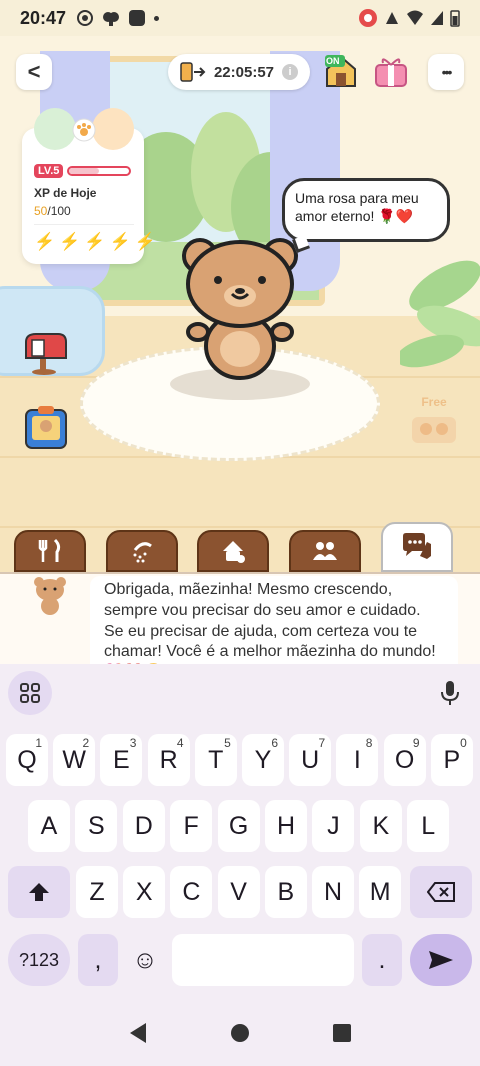 The width and height of the screenshot is (480, 1066). What do you see at coordinates (27, 760) in the screenshot?
I see `key-q: Q1` at bounding box center [27, 760].